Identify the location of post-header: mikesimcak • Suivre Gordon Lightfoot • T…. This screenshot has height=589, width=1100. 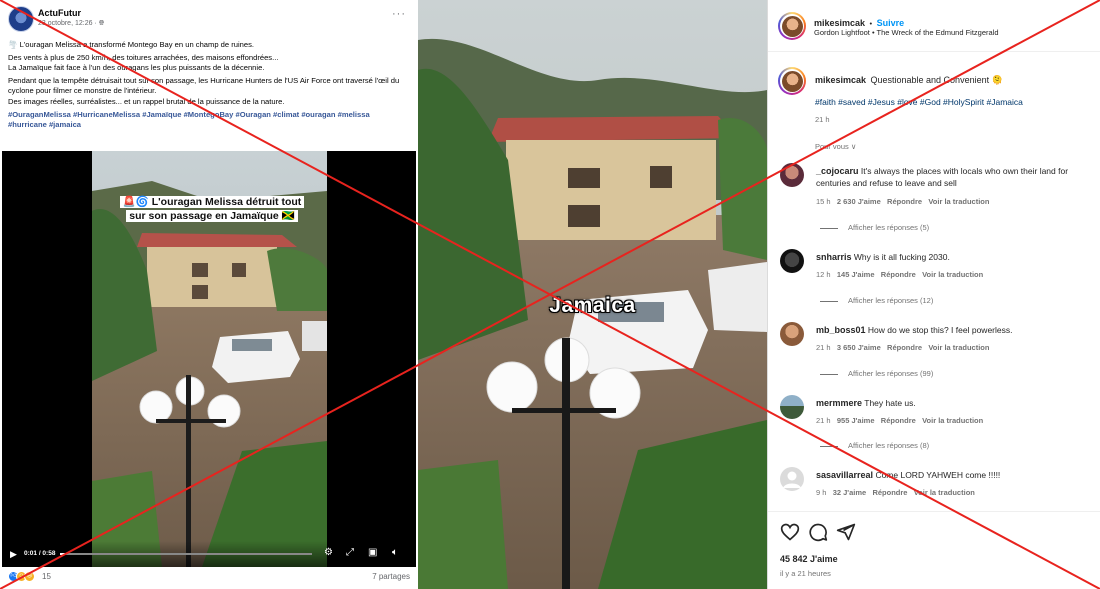
(934, 26).